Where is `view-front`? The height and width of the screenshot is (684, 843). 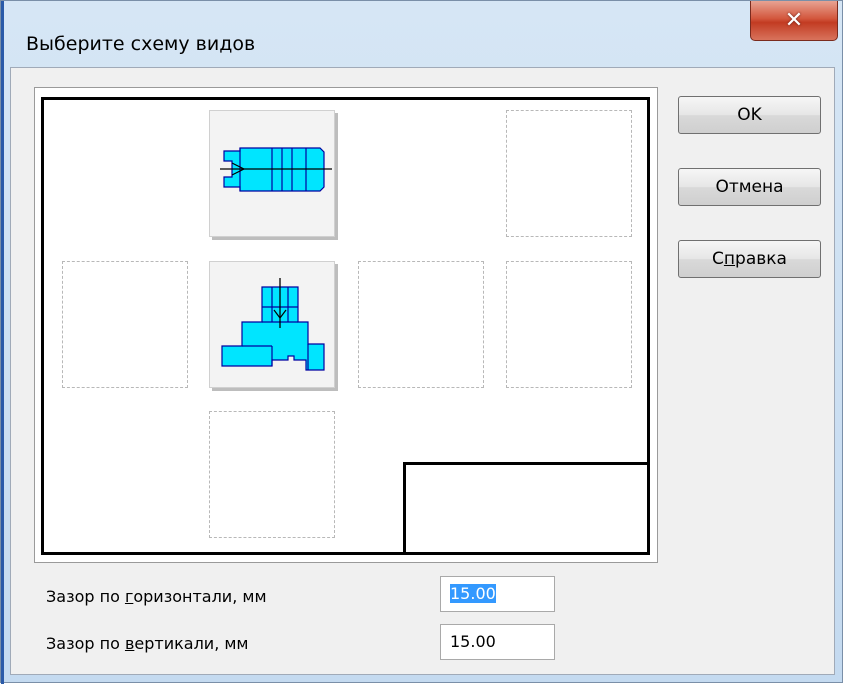 view-front is located at coordinates (272, 324).